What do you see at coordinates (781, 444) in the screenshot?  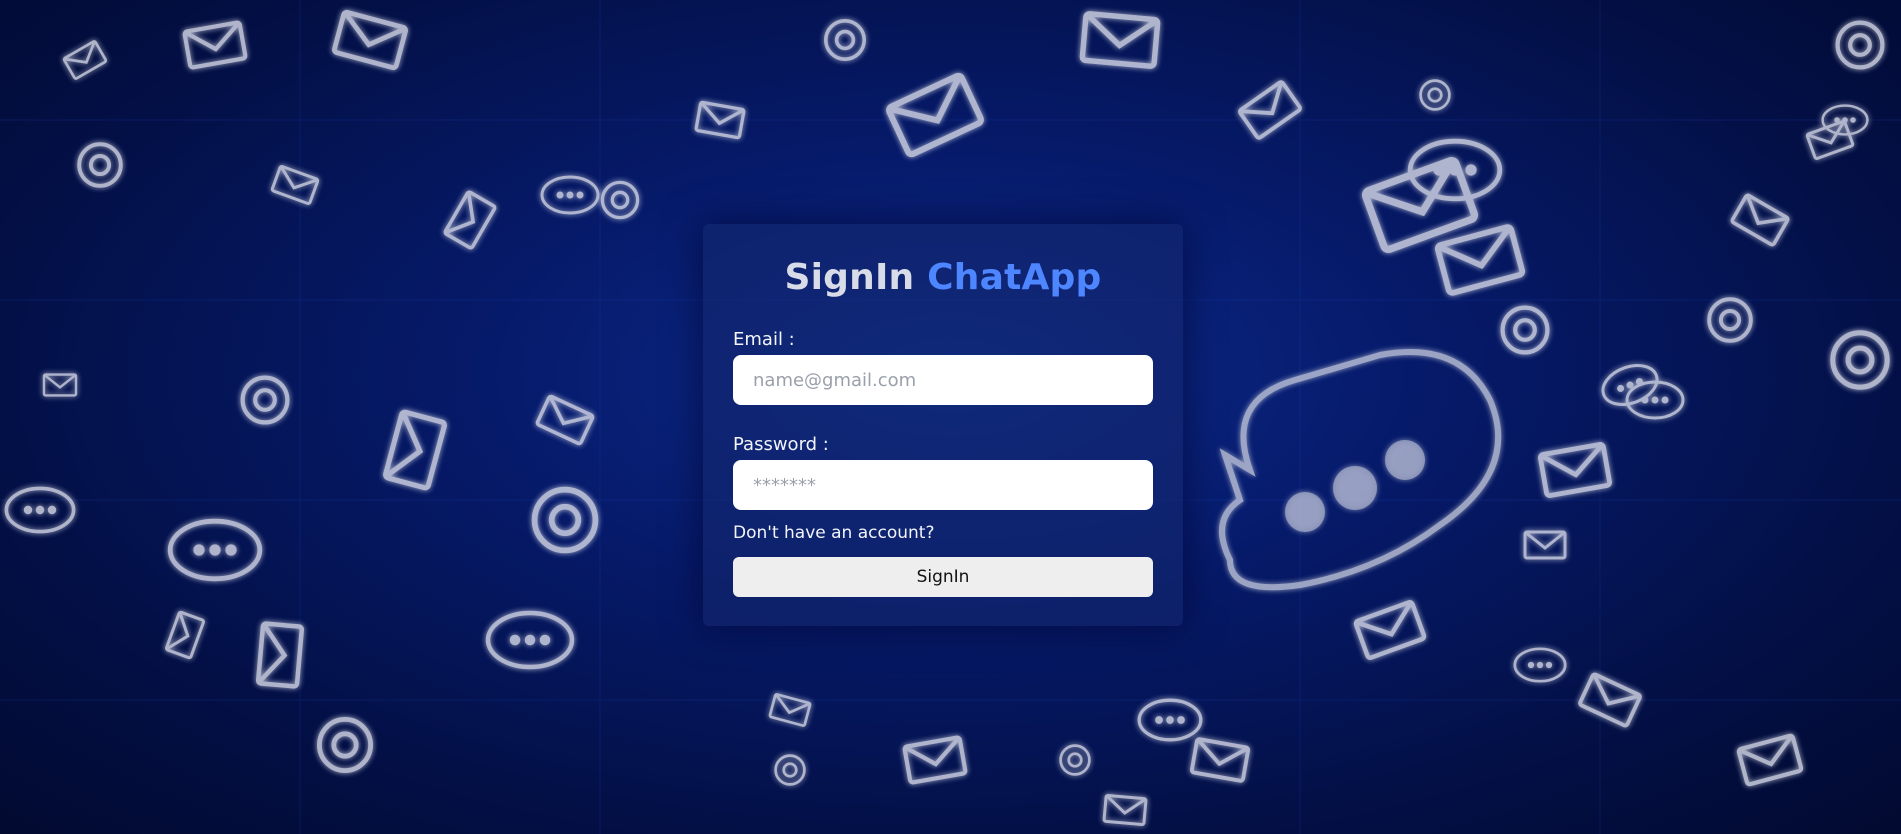 I see `password-label: Password :` at bounding box center [781, 444].